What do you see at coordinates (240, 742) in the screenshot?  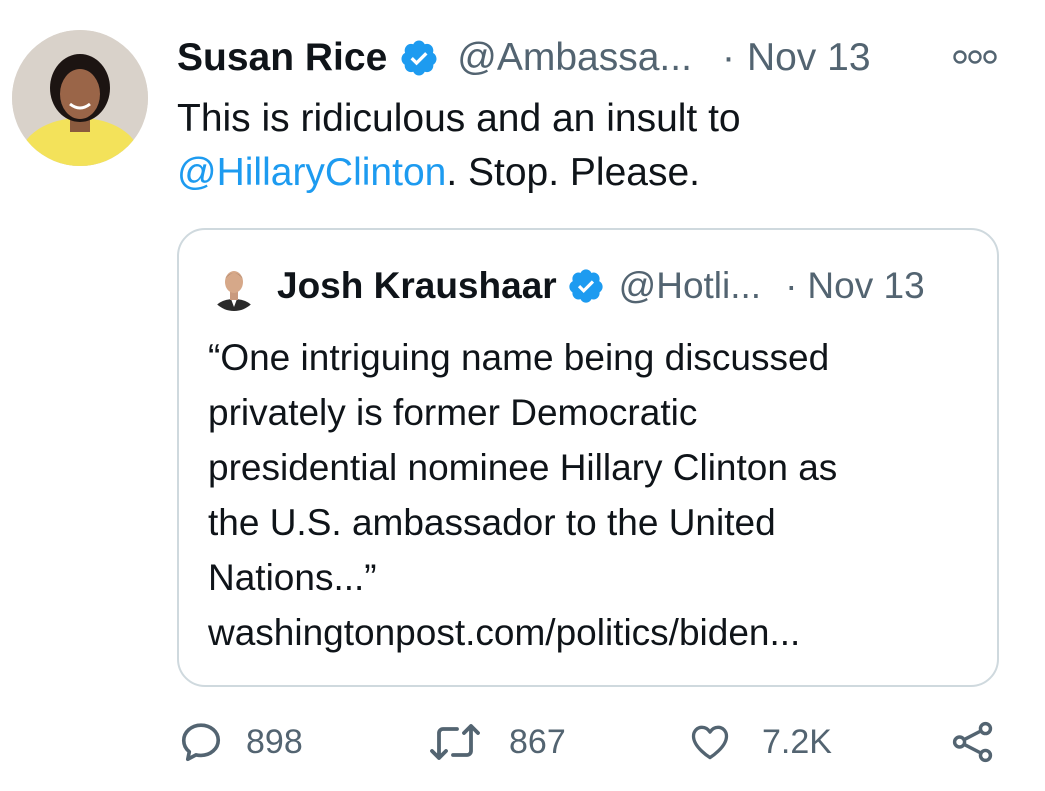 I see `reply-button: 898` at bounding box center [240, 742].